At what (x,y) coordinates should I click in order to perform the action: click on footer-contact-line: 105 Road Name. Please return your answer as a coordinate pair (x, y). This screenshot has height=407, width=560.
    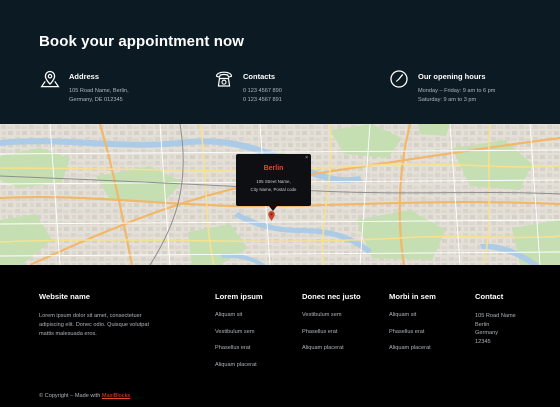
    Looking at the image, I should click on (495, 316).